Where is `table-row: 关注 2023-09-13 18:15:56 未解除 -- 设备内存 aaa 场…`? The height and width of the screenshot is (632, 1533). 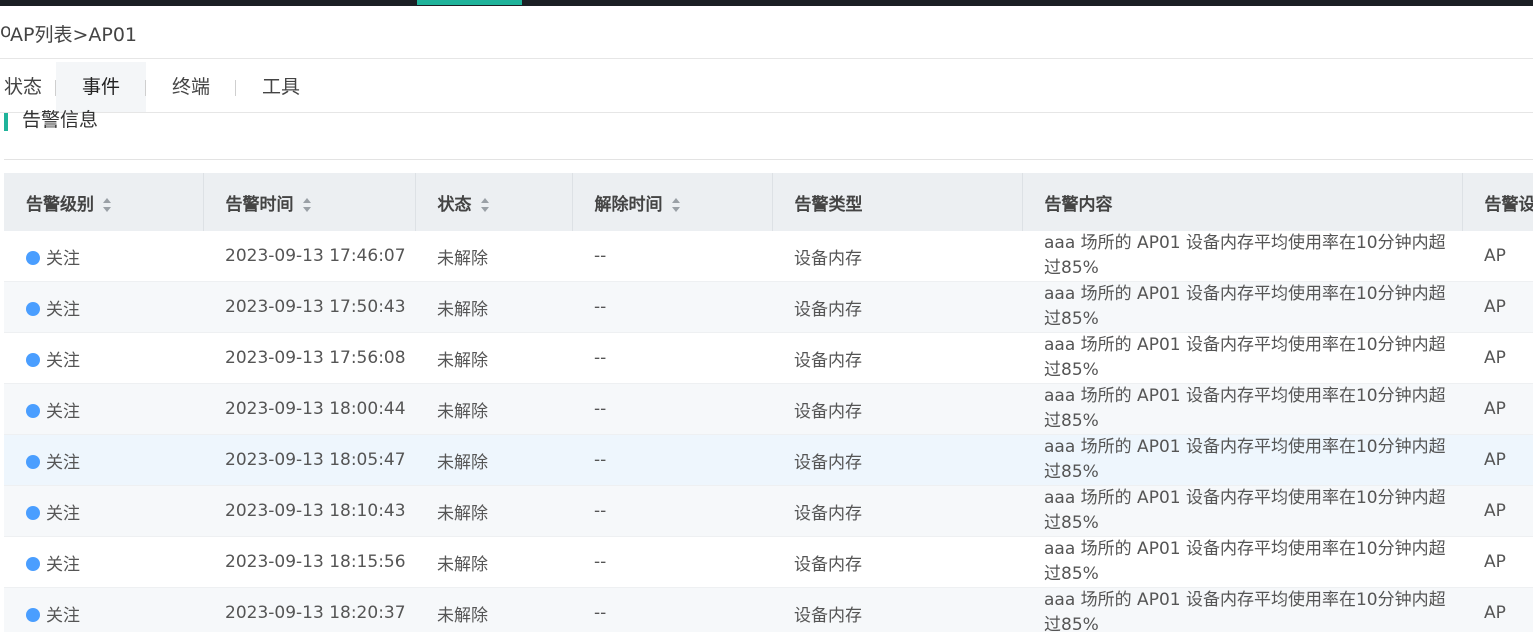 table-row: 关注 2023-09-13 18:15:56 未解除 -- 设备内存 aaa 场… is located at coordinates (768, 562).